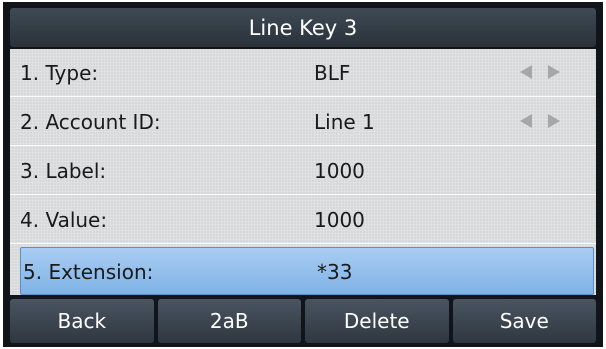  Describe the element at coordinates (229, 321) in the screenshot. I see `input-mode-button: 2aB` at that location.